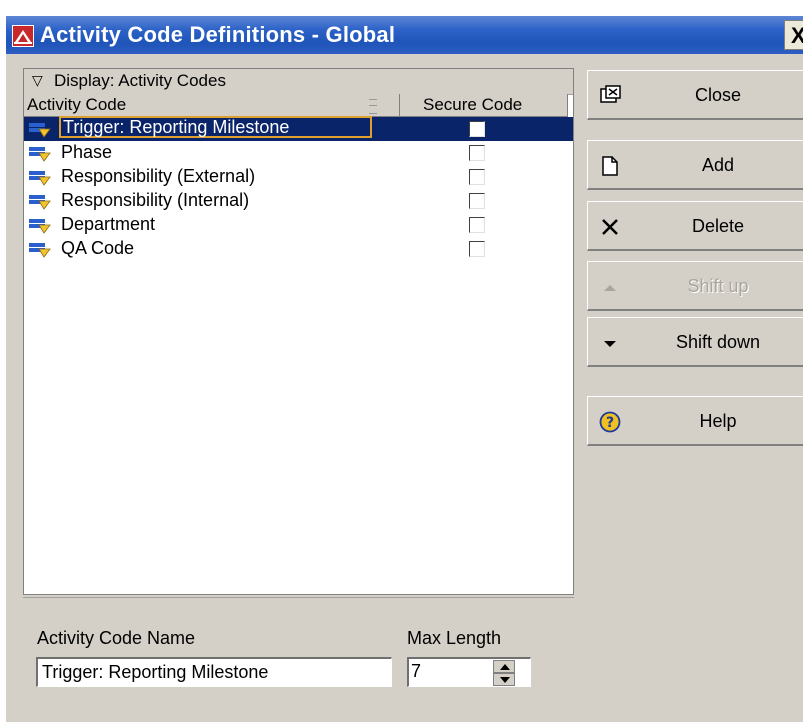 The image size is (803, 722). What do you see at coordinates (77, 104) in the screenshot?
I see `column-header-label: Activity Code` at bounding box center [77, 104].